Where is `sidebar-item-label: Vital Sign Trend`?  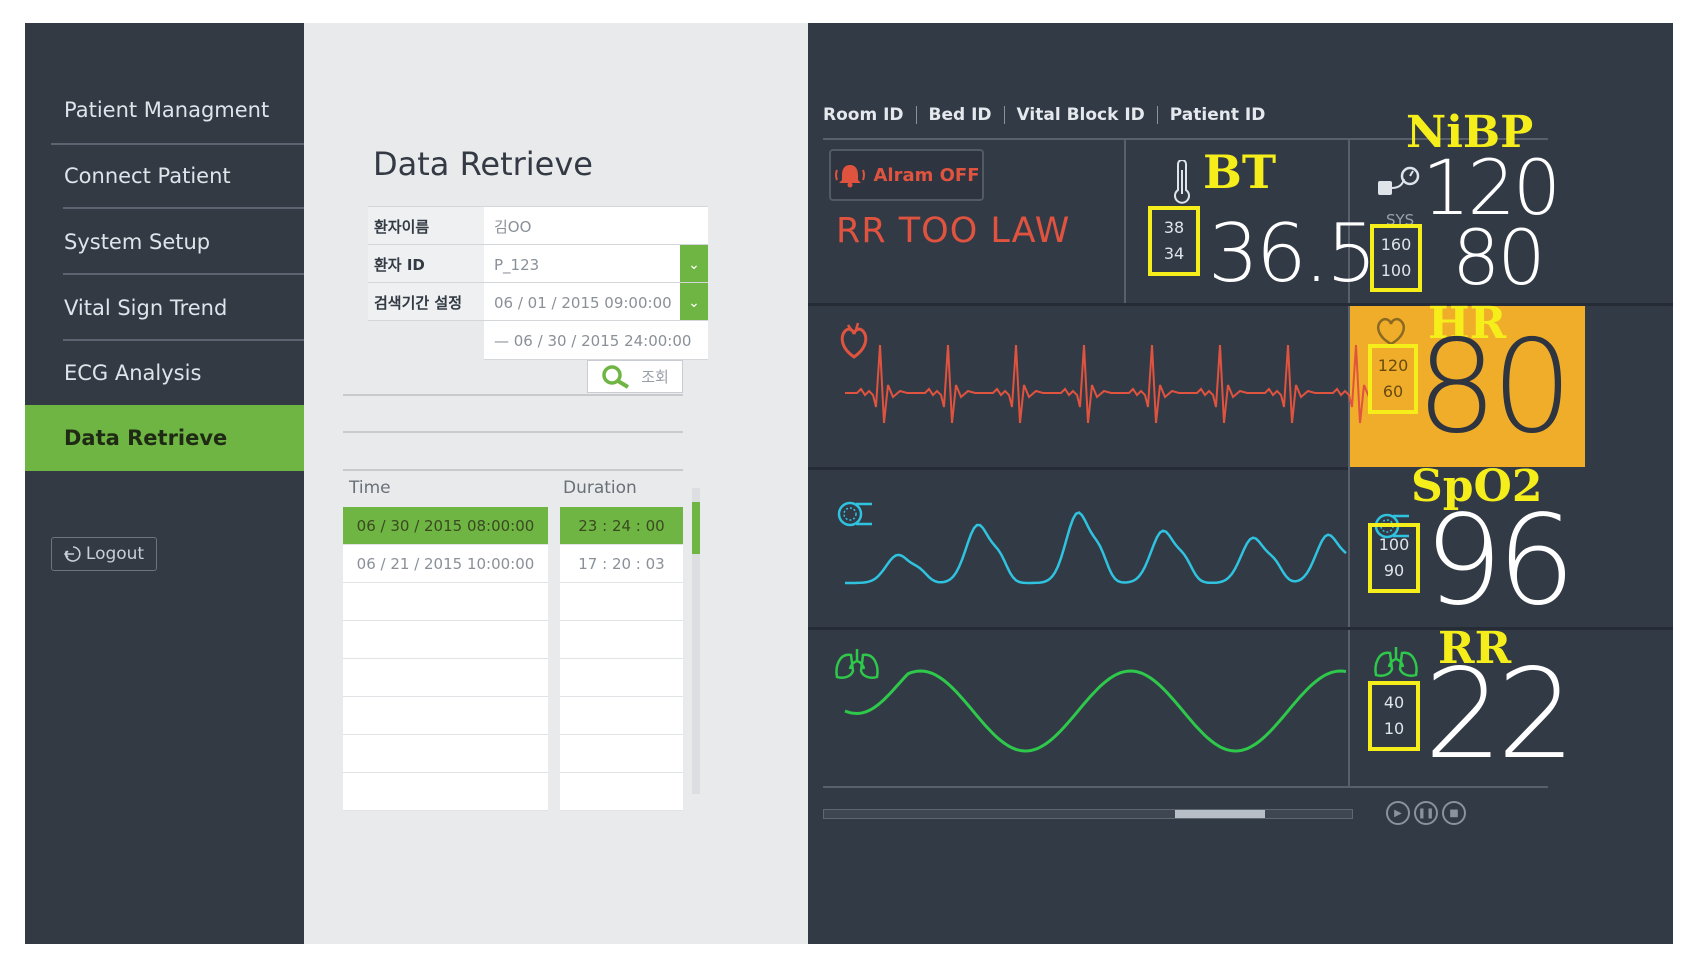 sidebar-item-label: Vital Sign Trend is located at coordinates (146, 308).